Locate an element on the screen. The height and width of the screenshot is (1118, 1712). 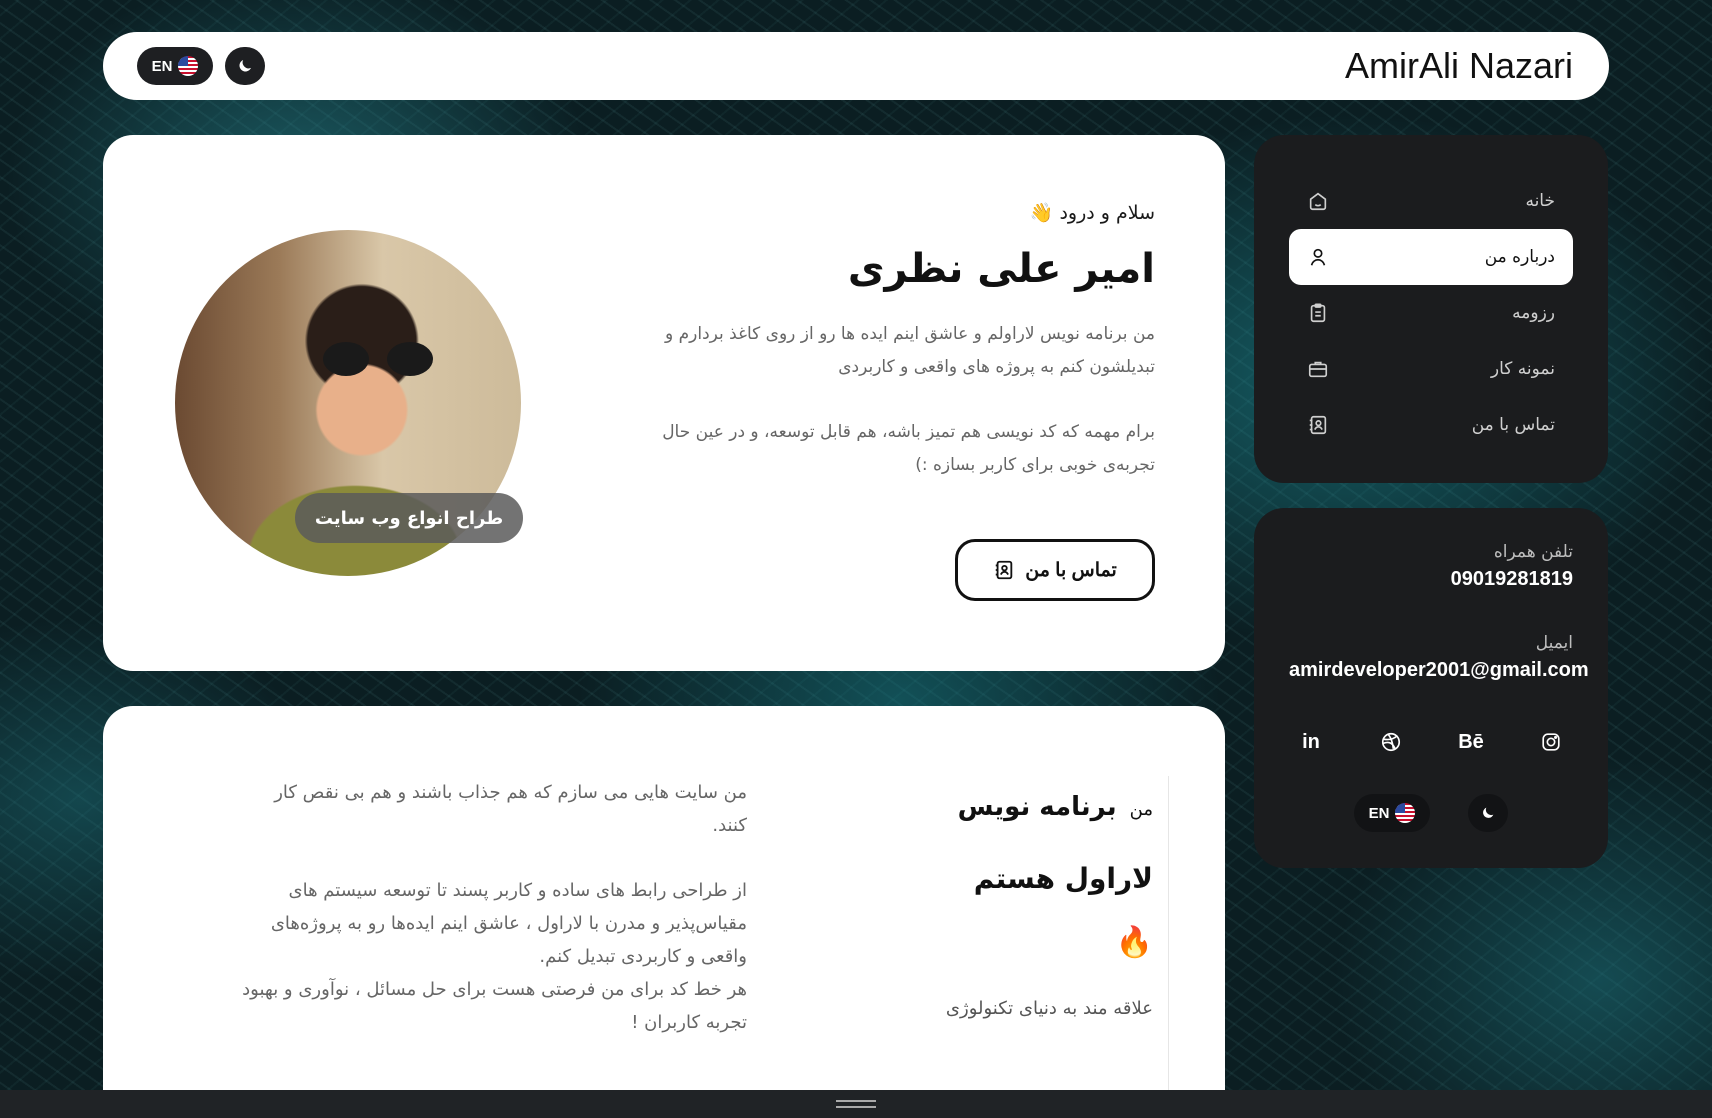
header-controls: EN is located at coordinates (201, 66).